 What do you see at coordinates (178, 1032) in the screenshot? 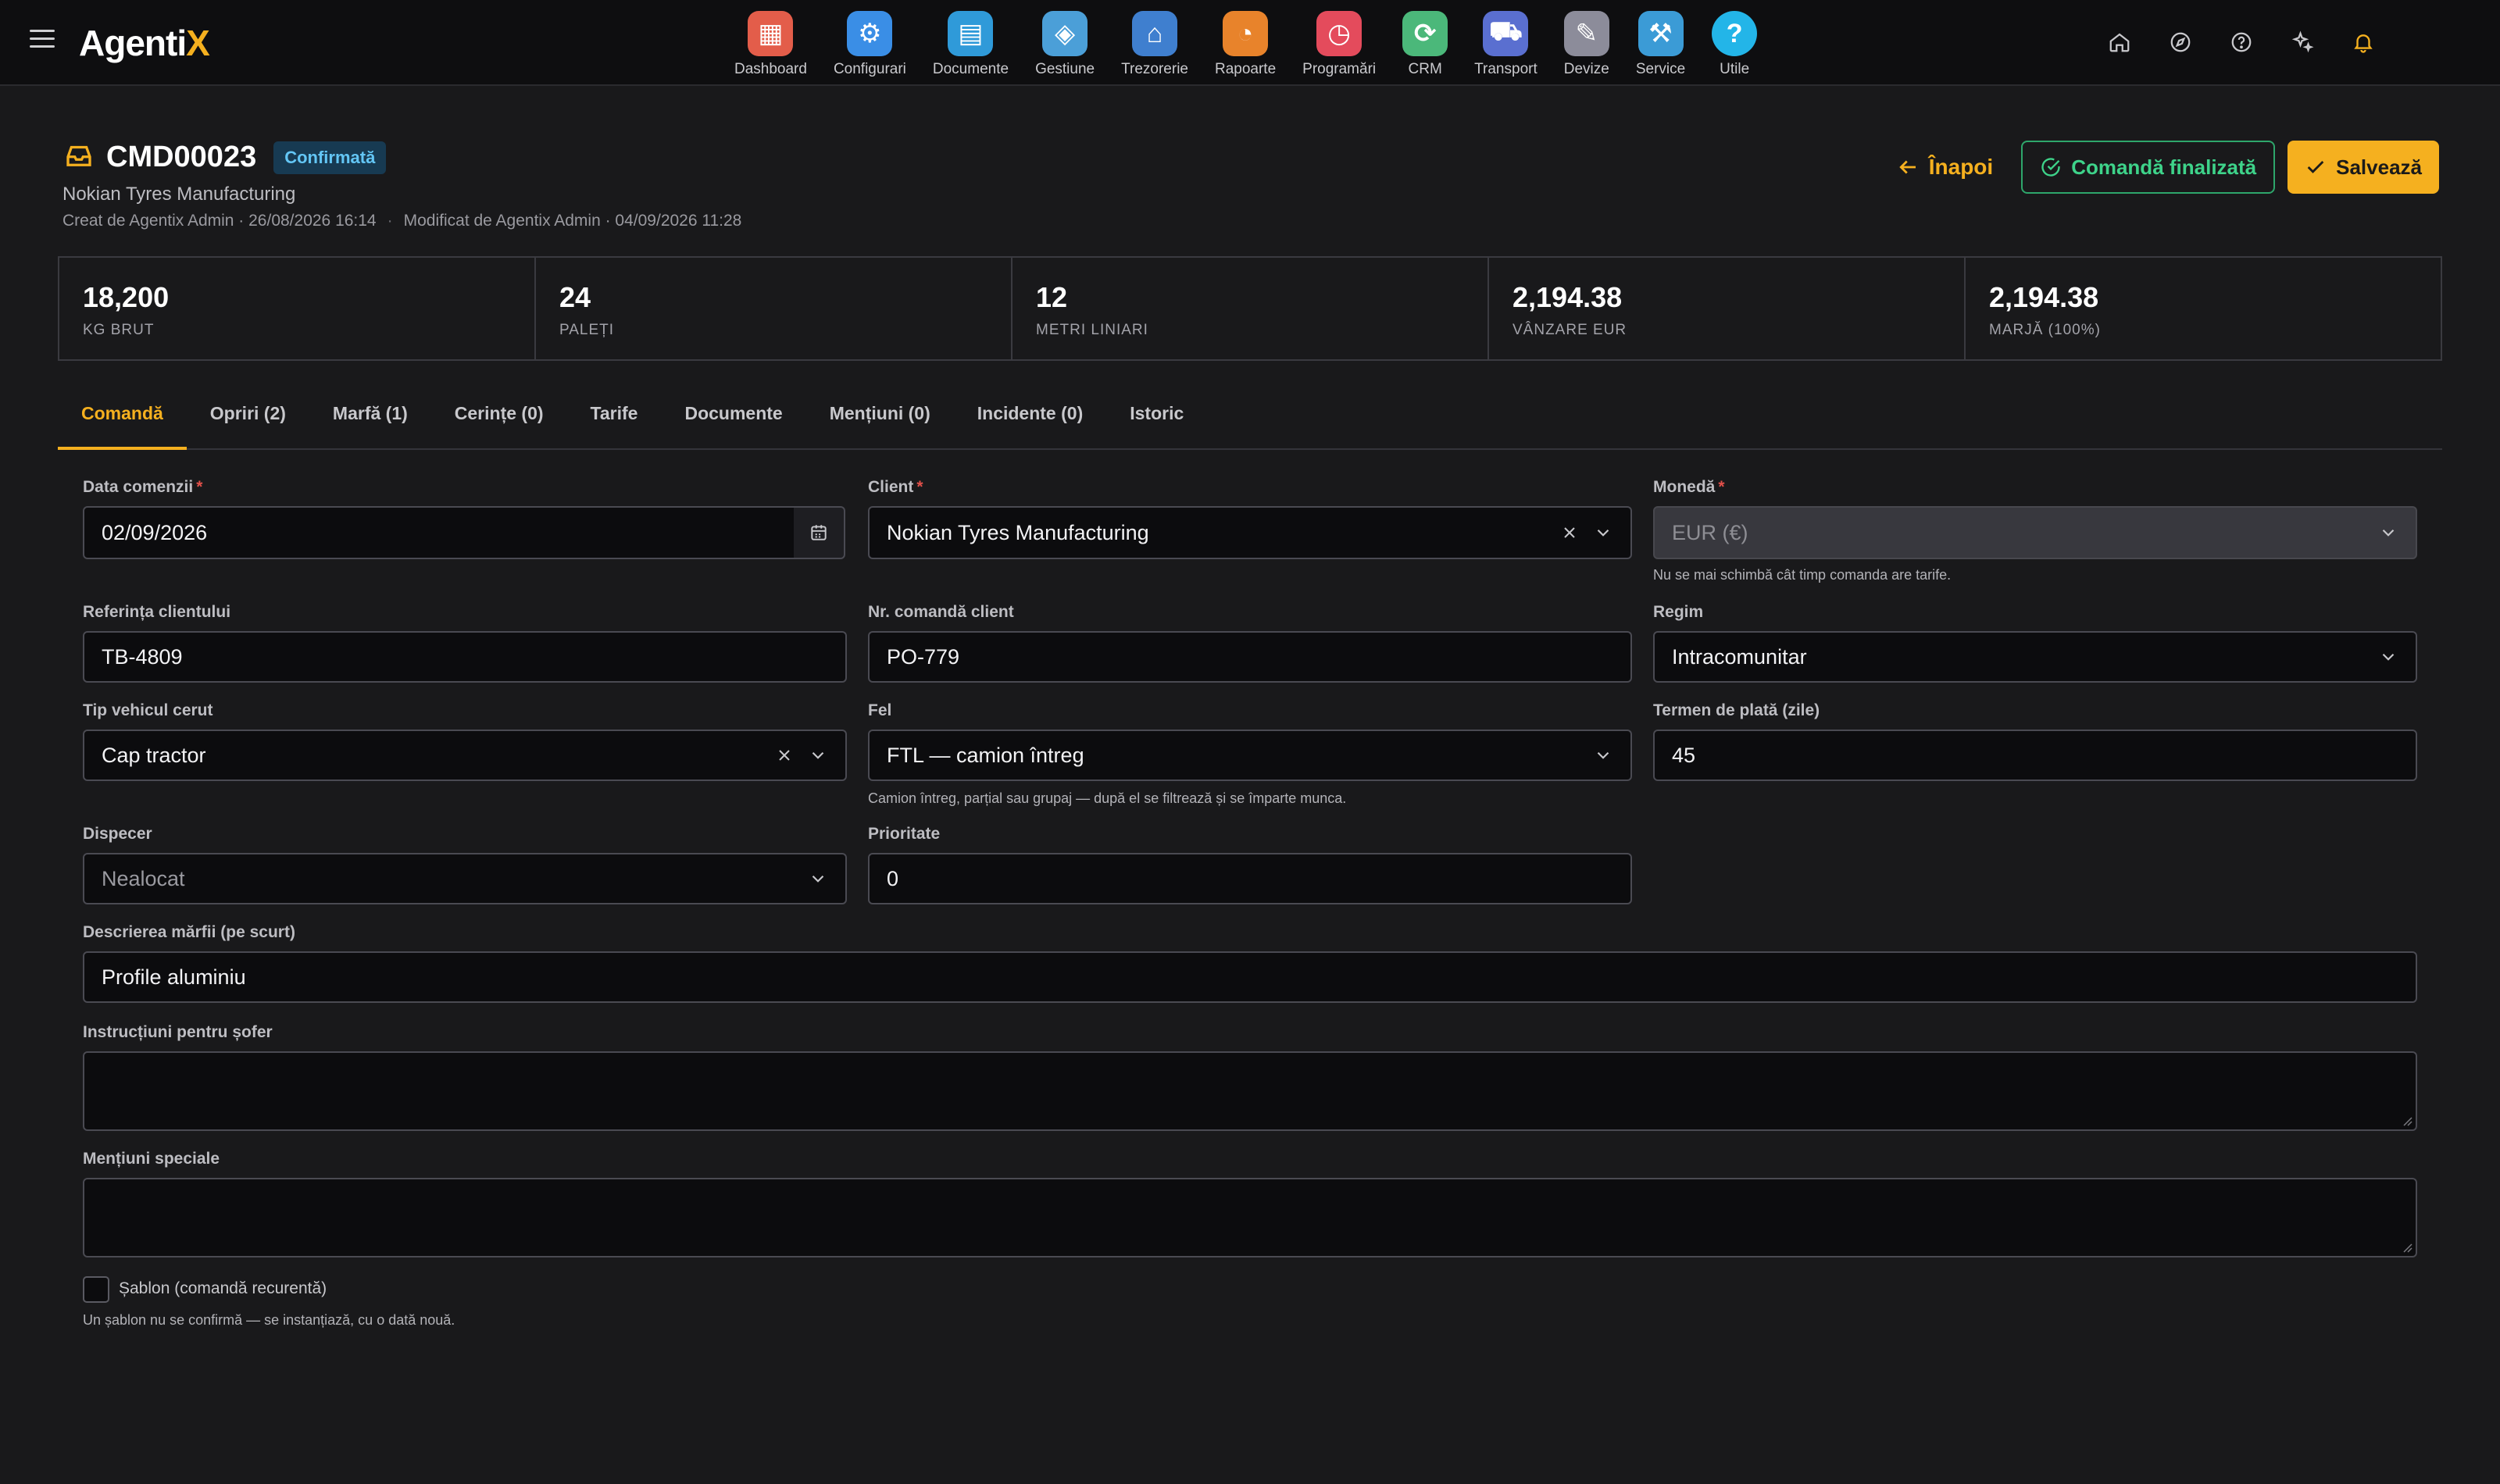
I see `driver-instructions-label: Instrucțiuni pentru șofer` at bounding box center [178, 1032].